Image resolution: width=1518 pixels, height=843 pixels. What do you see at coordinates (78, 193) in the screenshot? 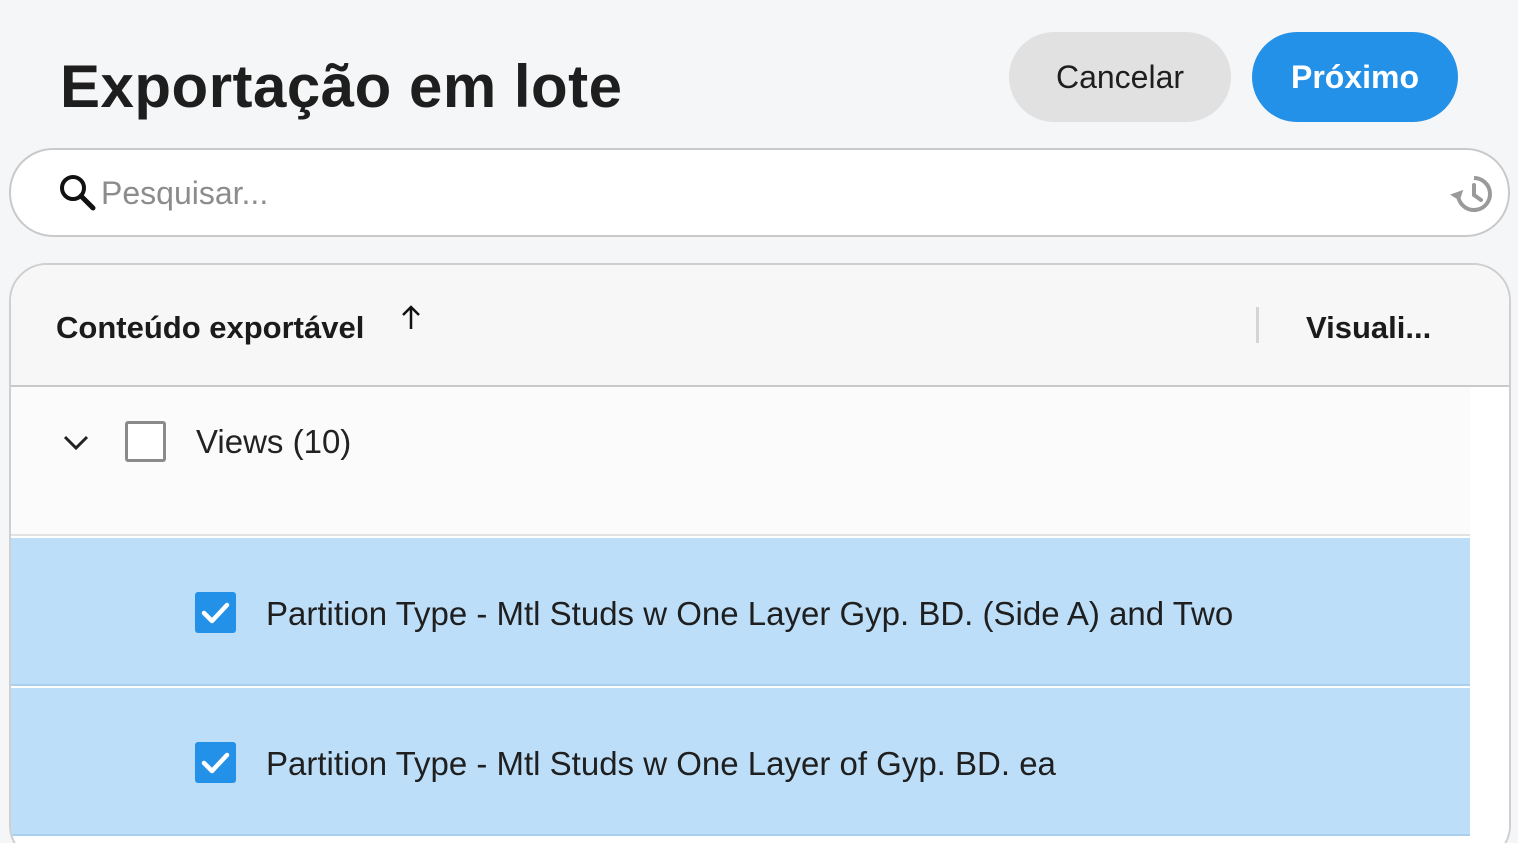
I see `search-icon` at bounding box center [78, 193].